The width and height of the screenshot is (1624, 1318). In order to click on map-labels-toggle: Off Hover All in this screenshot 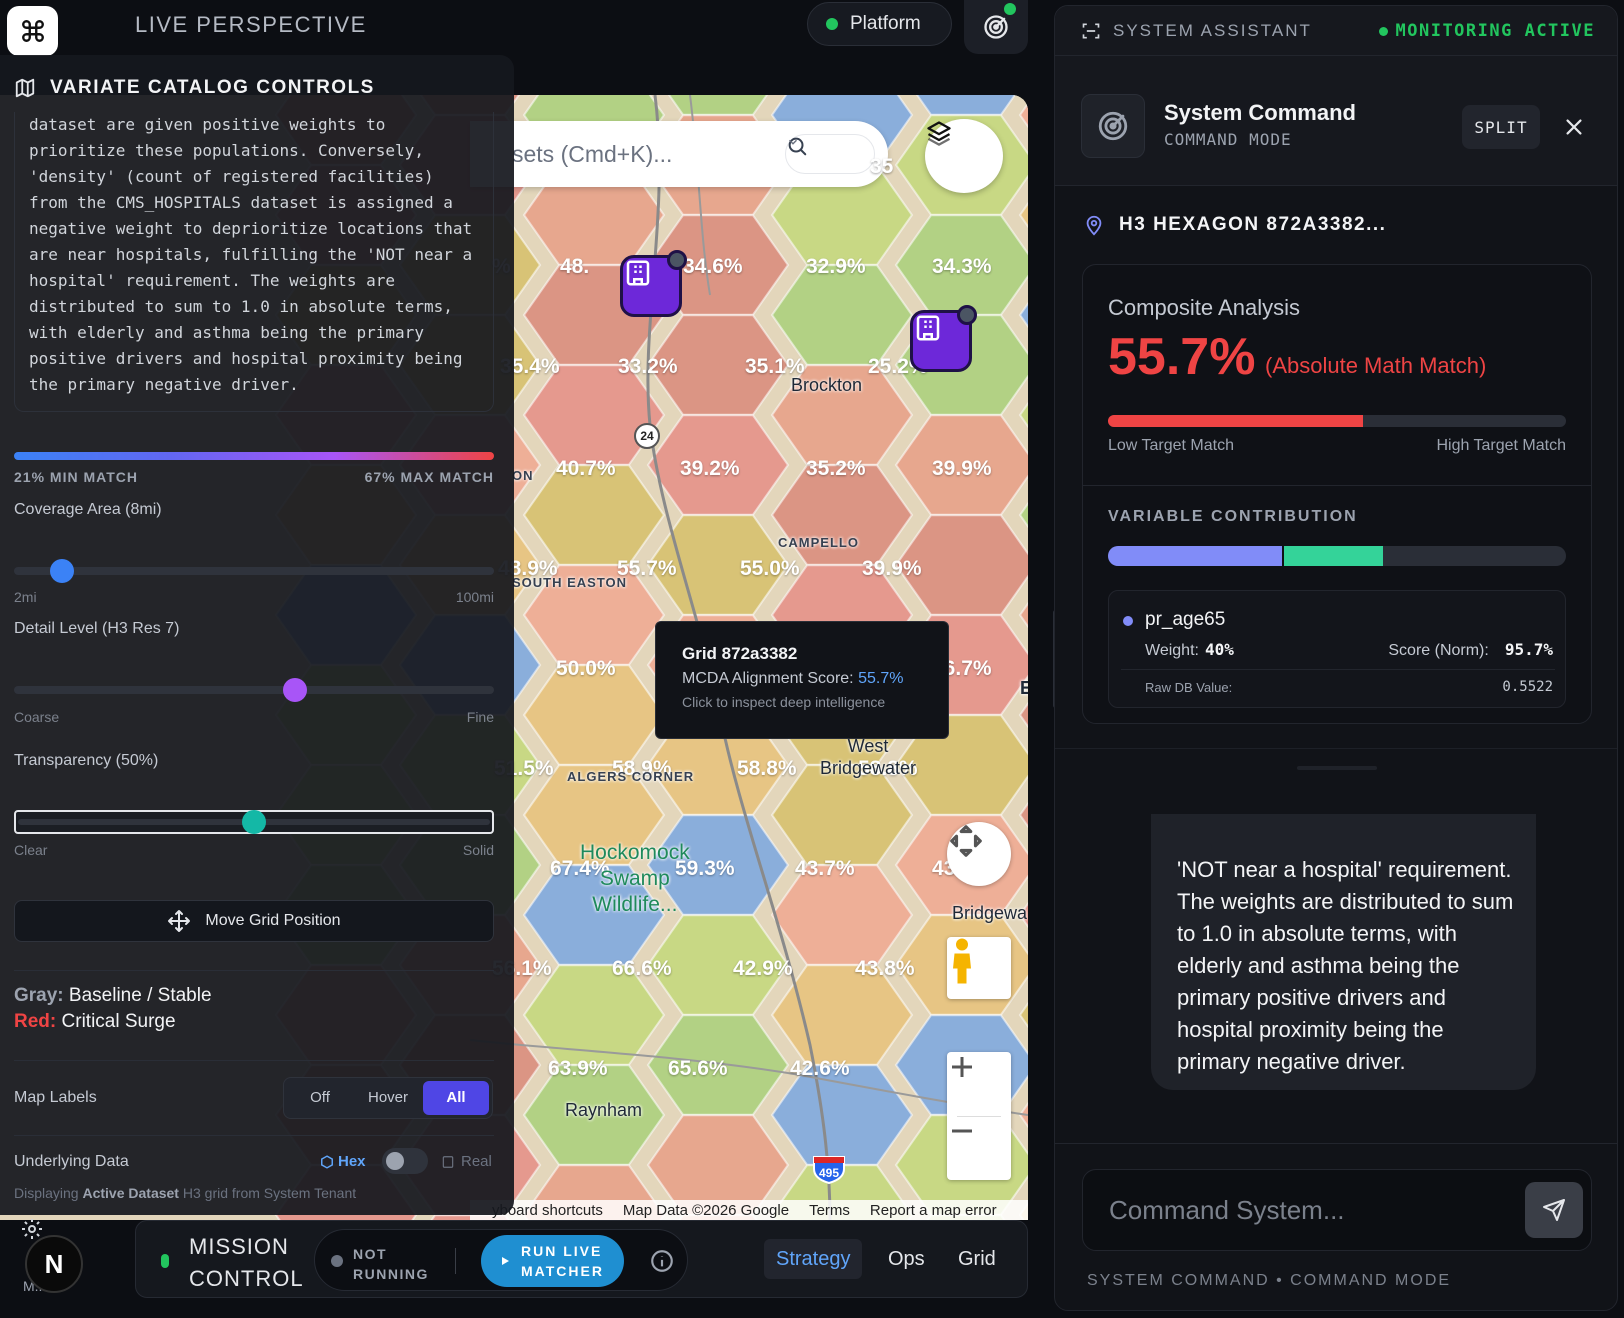, I will do `click(388, 1098)`.